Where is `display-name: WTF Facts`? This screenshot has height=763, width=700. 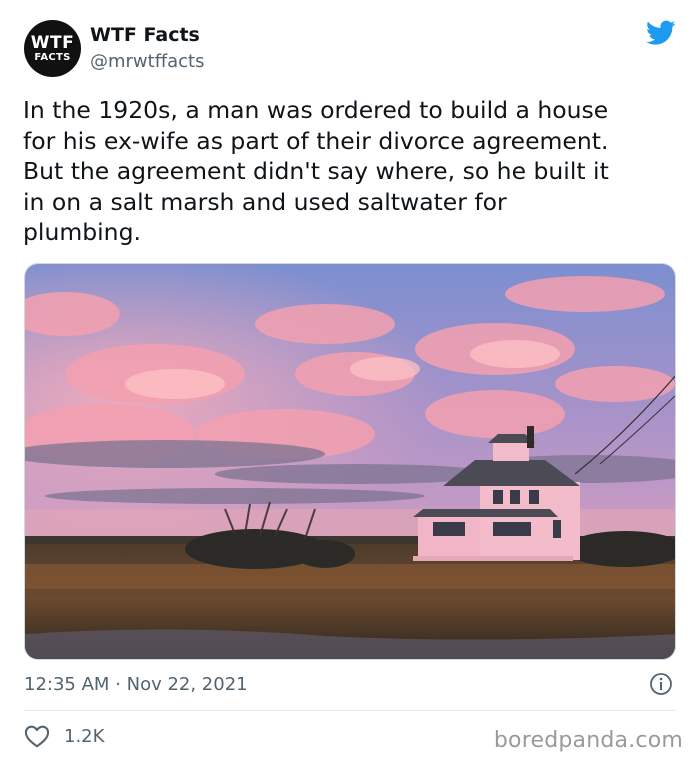 display-name: WTF Facts is located at coordinates (145, 35).